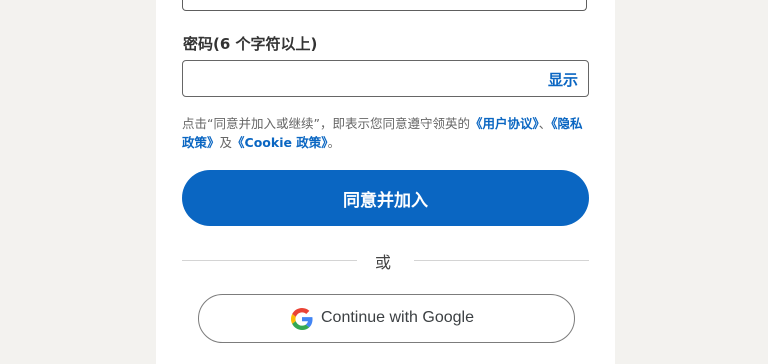 The height and width of the screenshot is (364, 768). What do you see at coordinates (269, 260) in the screenshot?
I see `divider-line-left` at bounding box center [269, 260].